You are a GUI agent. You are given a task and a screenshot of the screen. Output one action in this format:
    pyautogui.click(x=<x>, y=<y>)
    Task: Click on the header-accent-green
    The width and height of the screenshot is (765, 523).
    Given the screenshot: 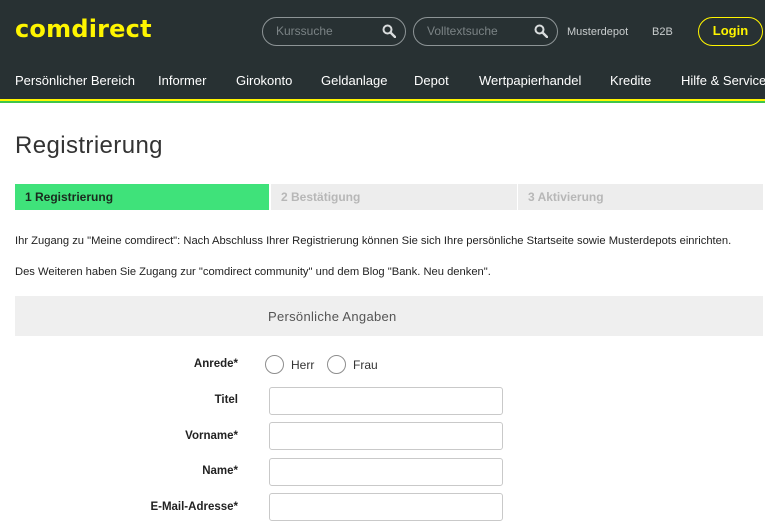 What is the action you would take?
    pyautogui.click(x=382, y=102)
    